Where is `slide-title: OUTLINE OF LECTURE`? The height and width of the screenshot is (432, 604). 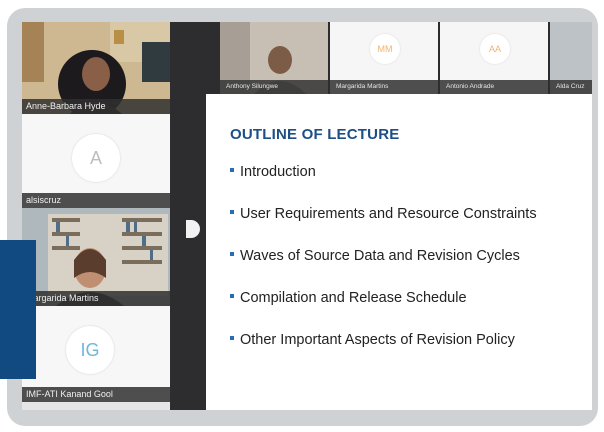 slide-title: OUTLINE OF LECTURE is located at coordinates (315, 134).